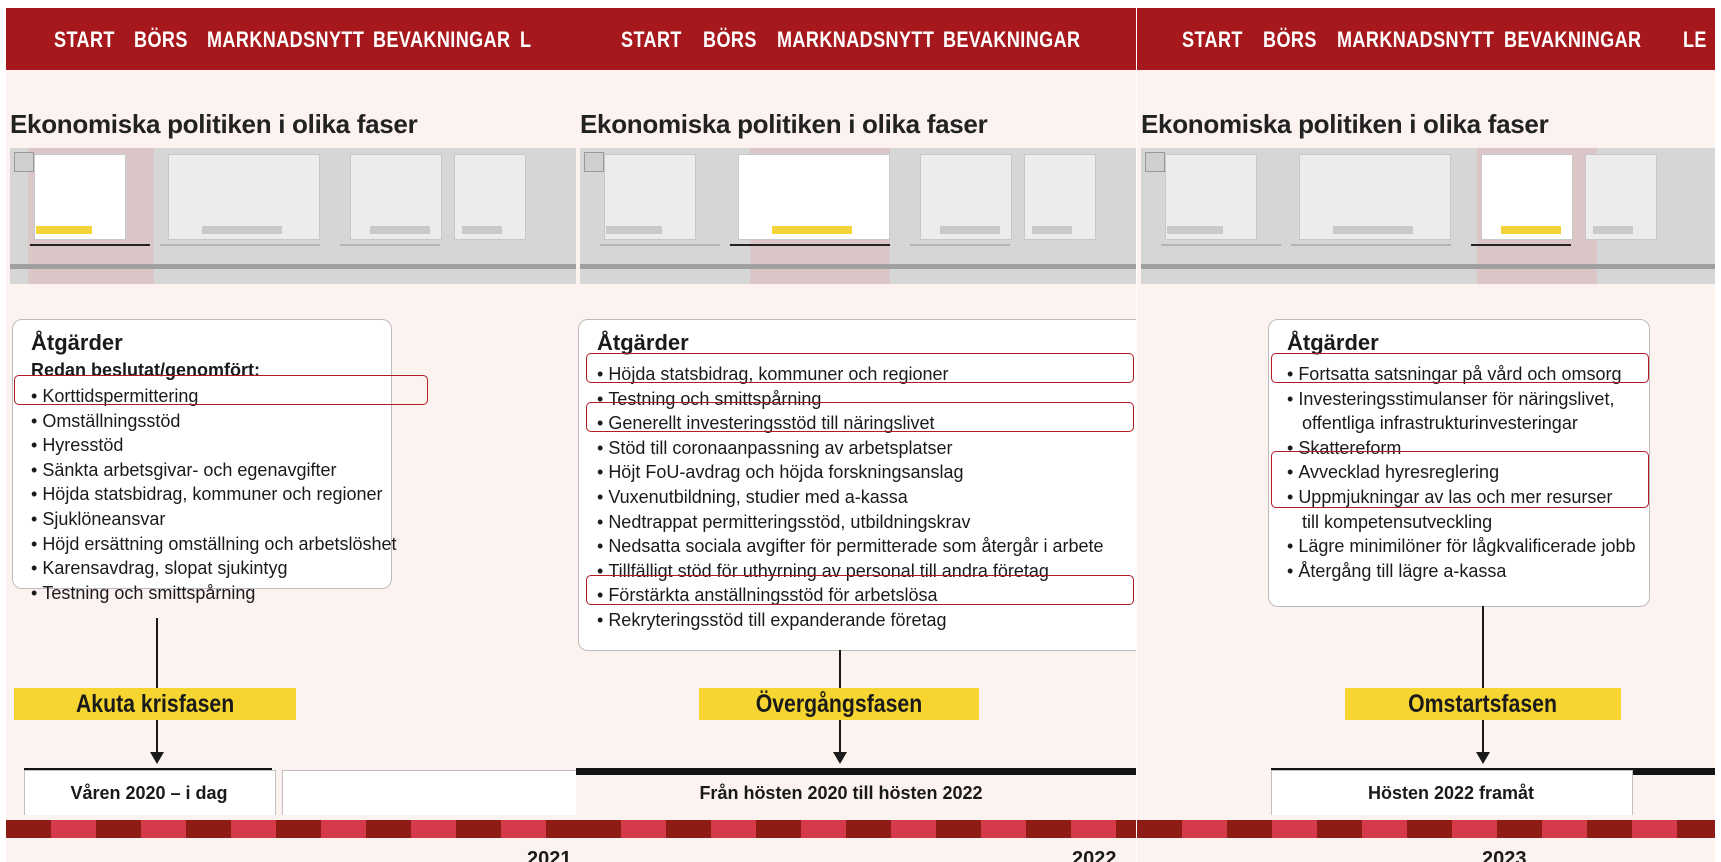 The image size is (1721, 862). I want to click on year-label: 2022, so click(1094, 855).